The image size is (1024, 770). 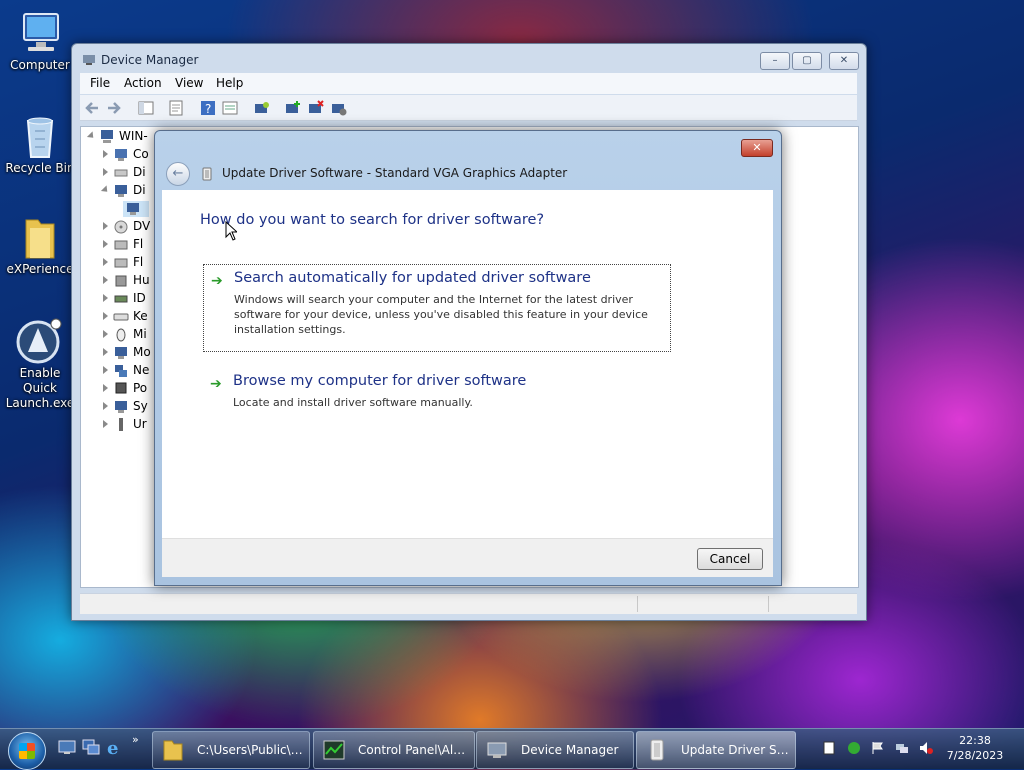 What do you see at coordinates (339, 108) in the screenshot?
I see `disable-device-icon` at bounding box center [339, 108].